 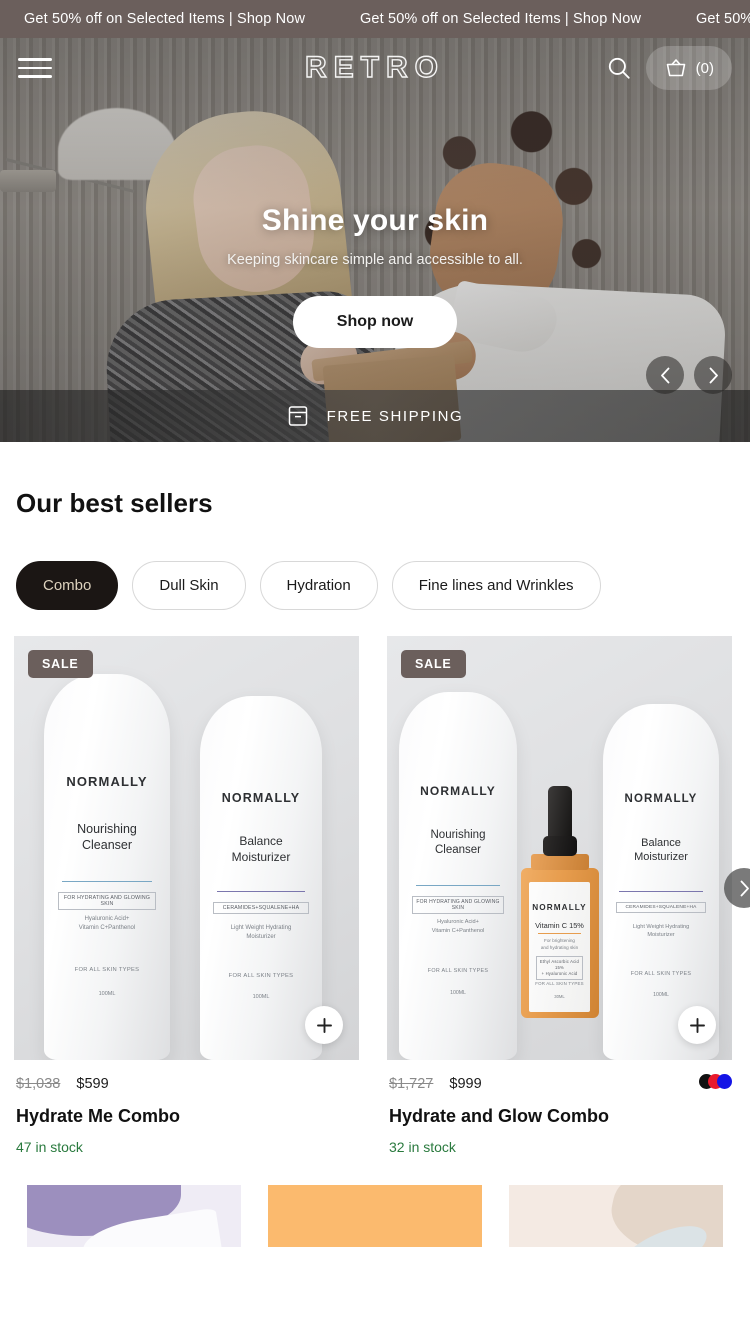 I want to click on hero-title: Shine your skin, so click(x=375, y=220).